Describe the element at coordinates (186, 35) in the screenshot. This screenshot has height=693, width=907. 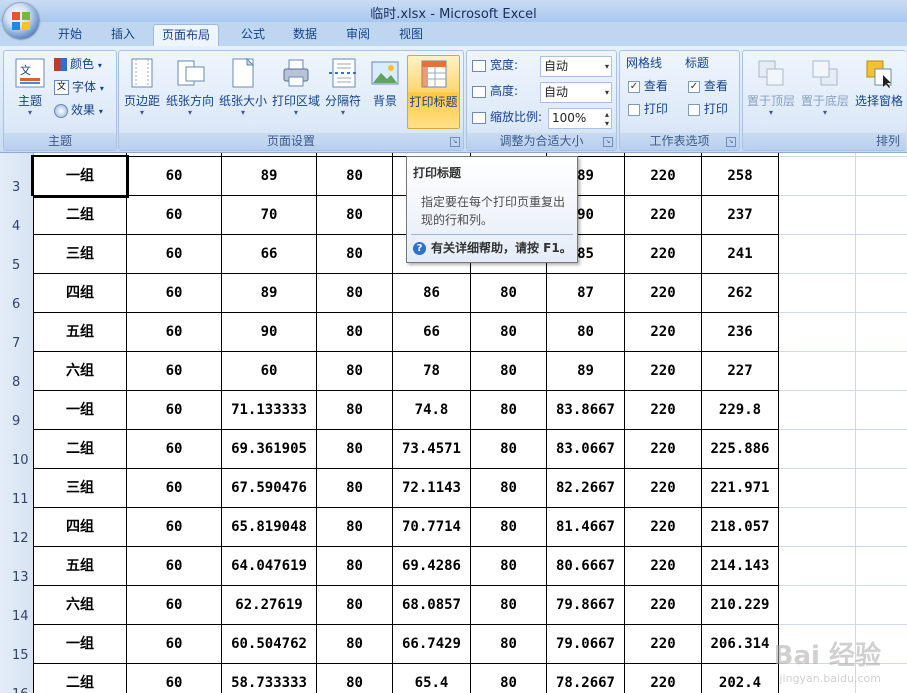
I see `tab-page-layout: 页面布局` at that location.